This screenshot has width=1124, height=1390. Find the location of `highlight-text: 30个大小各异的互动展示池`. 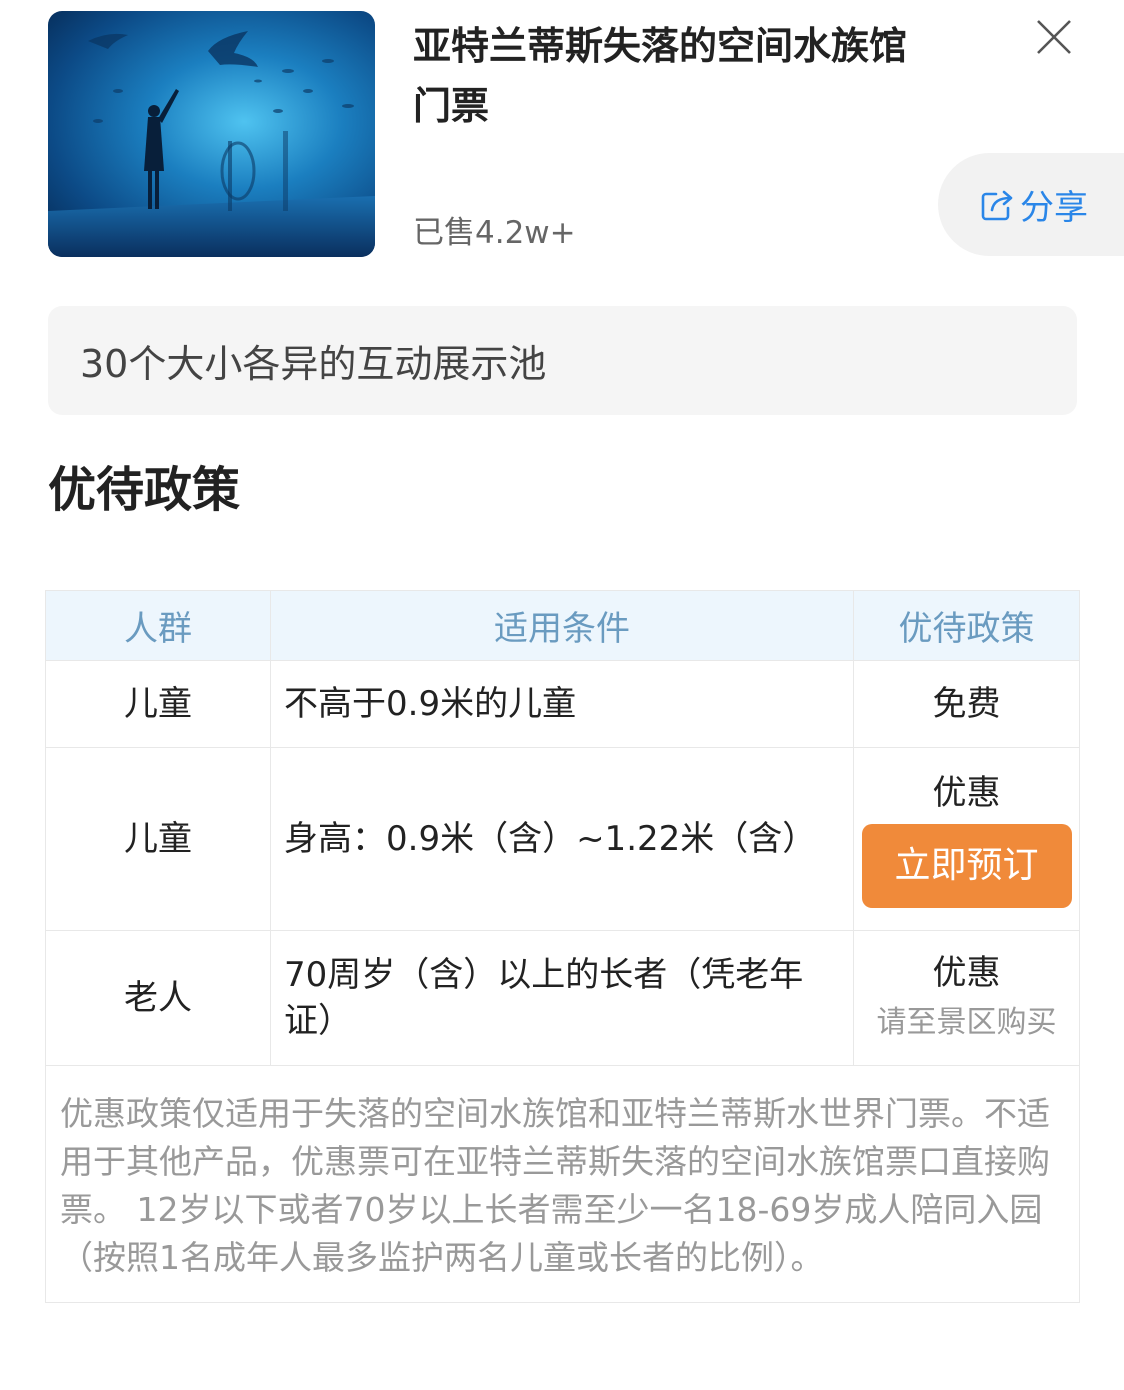

highlight-text: 30个大小各异的互动展示池 is located at coordinates (313, 364).